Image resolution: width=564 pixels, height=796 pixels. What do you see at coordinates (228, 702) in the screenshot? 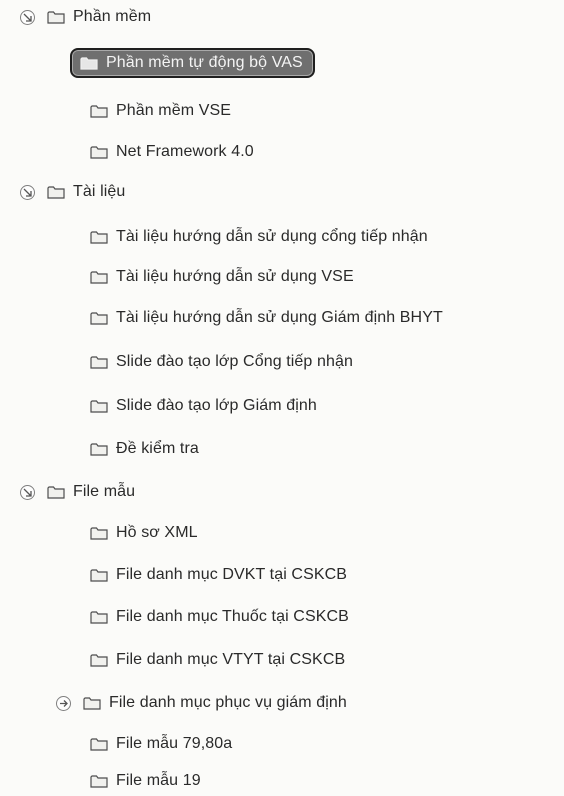
I see `tree-node-label: File danh mục phục vụ giám định` at bounding box center [228, 702].